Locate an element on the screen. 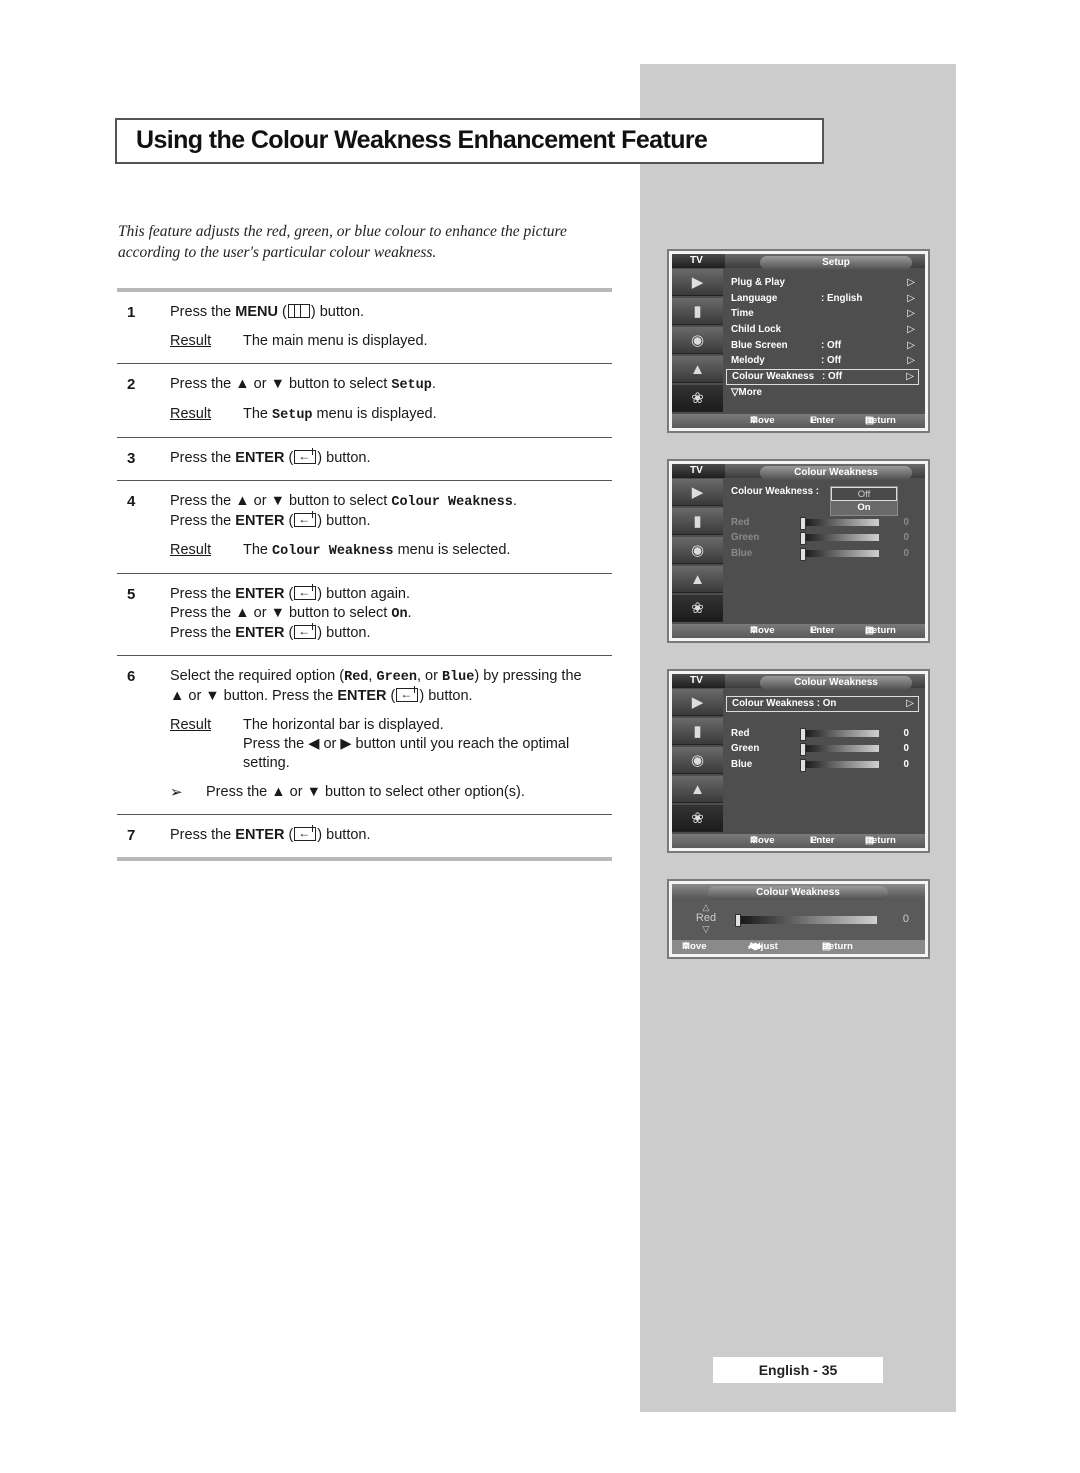  red-label-block: △ Red ▽ is located at coordinates (706, 918).